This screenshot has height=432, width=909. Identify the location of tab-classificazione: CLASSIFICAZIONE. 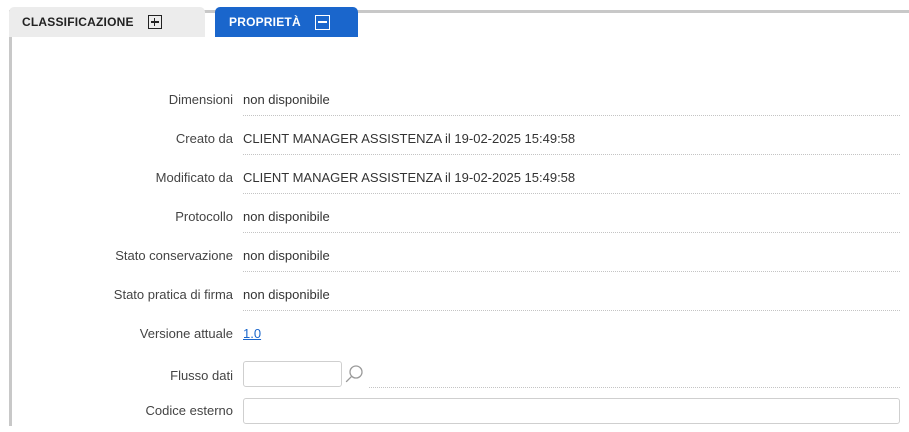
(107, 22).